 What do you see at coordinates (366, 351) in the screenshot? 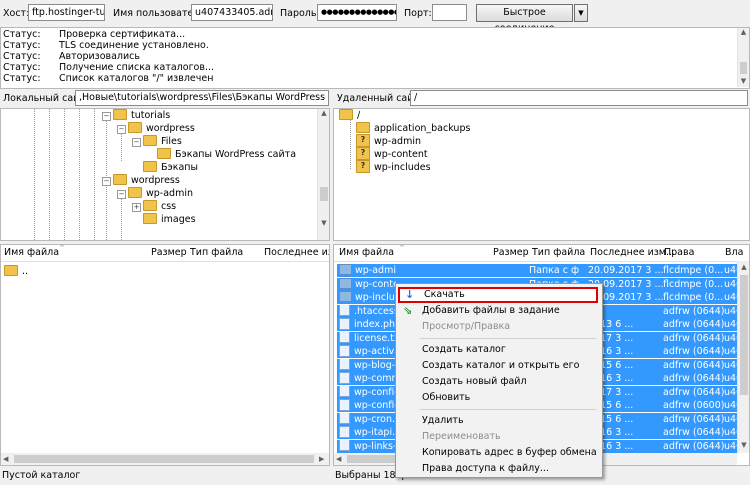
I see `file-name-cell: wp-activate` at bounding box center [366, 351].